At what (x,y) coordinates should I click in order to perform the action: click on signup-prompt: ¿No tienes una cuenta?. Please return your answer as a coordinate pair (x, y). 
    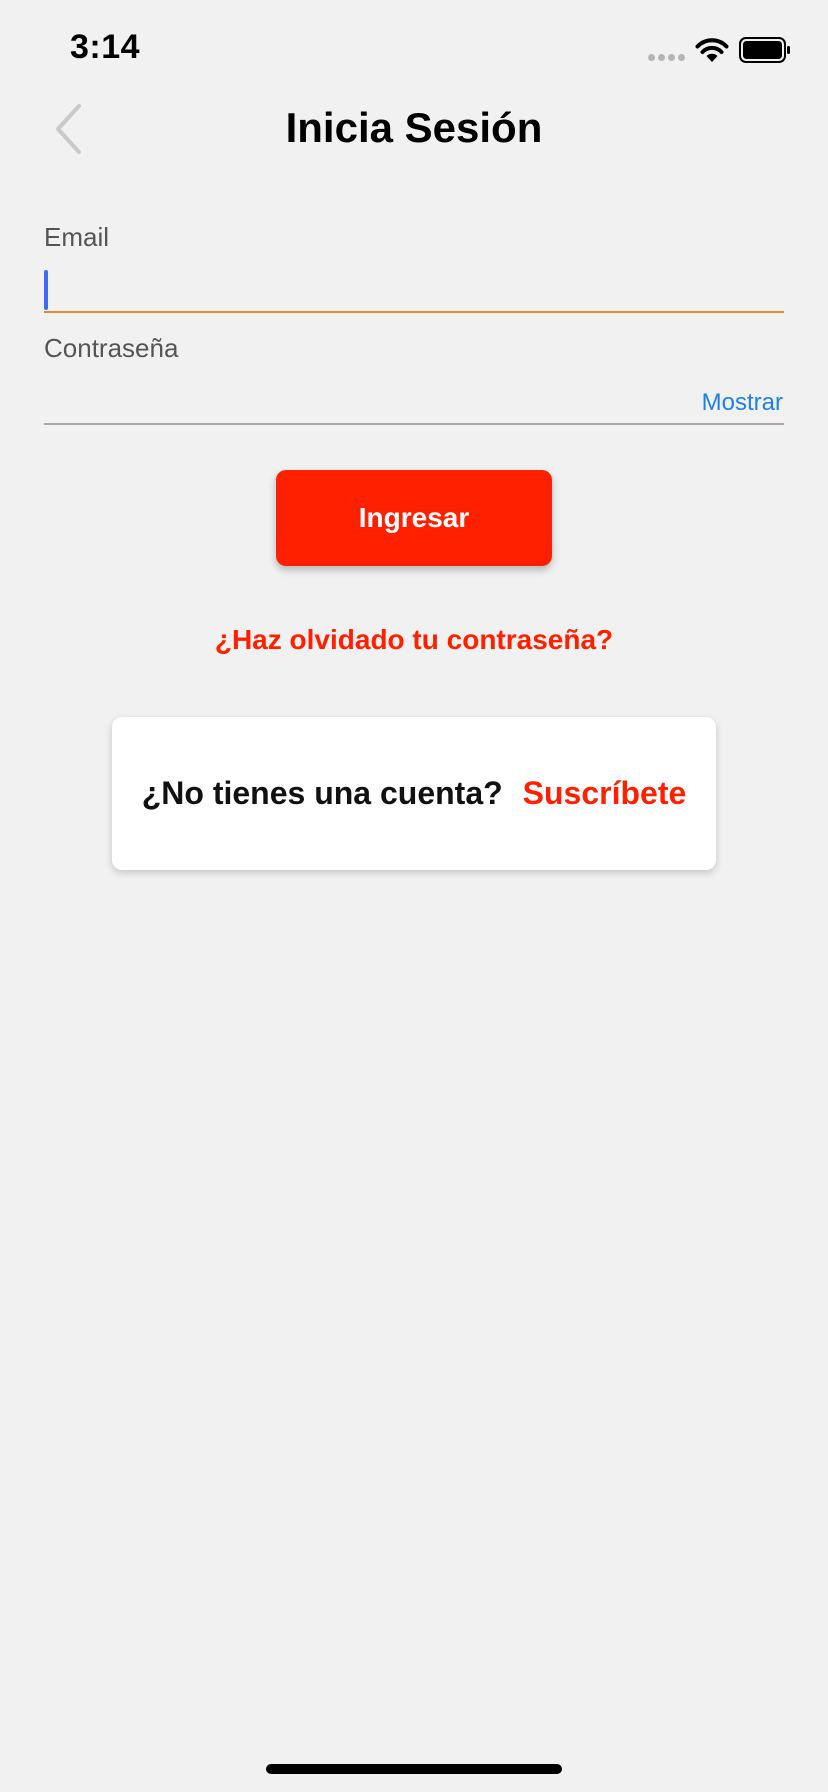
    Looking at the image, I should click on (322, 793).